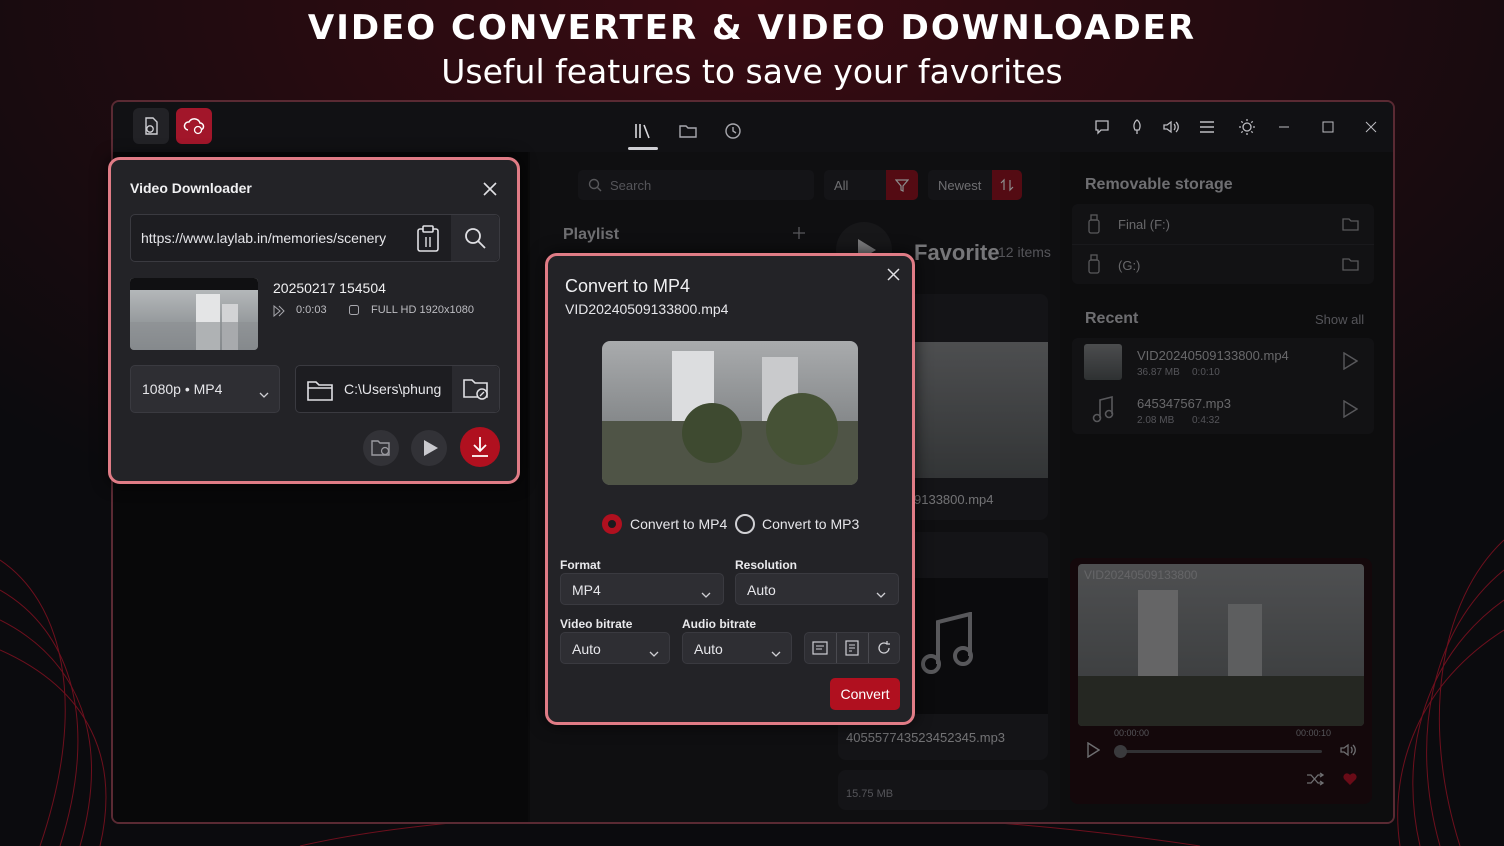  I want to click on preview-play-button, so click(429, 448).